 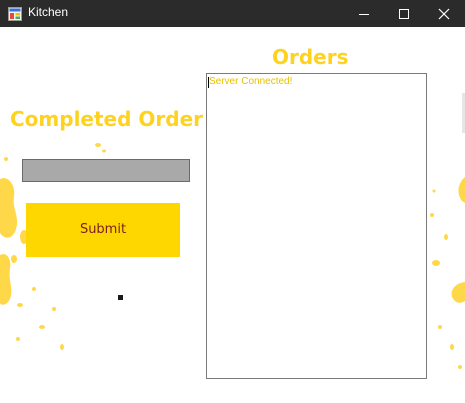 What do you see at coordinates (48, 12) in the screenshot?
I see `window-title: Kitchen` at bounding box center [48, 12].